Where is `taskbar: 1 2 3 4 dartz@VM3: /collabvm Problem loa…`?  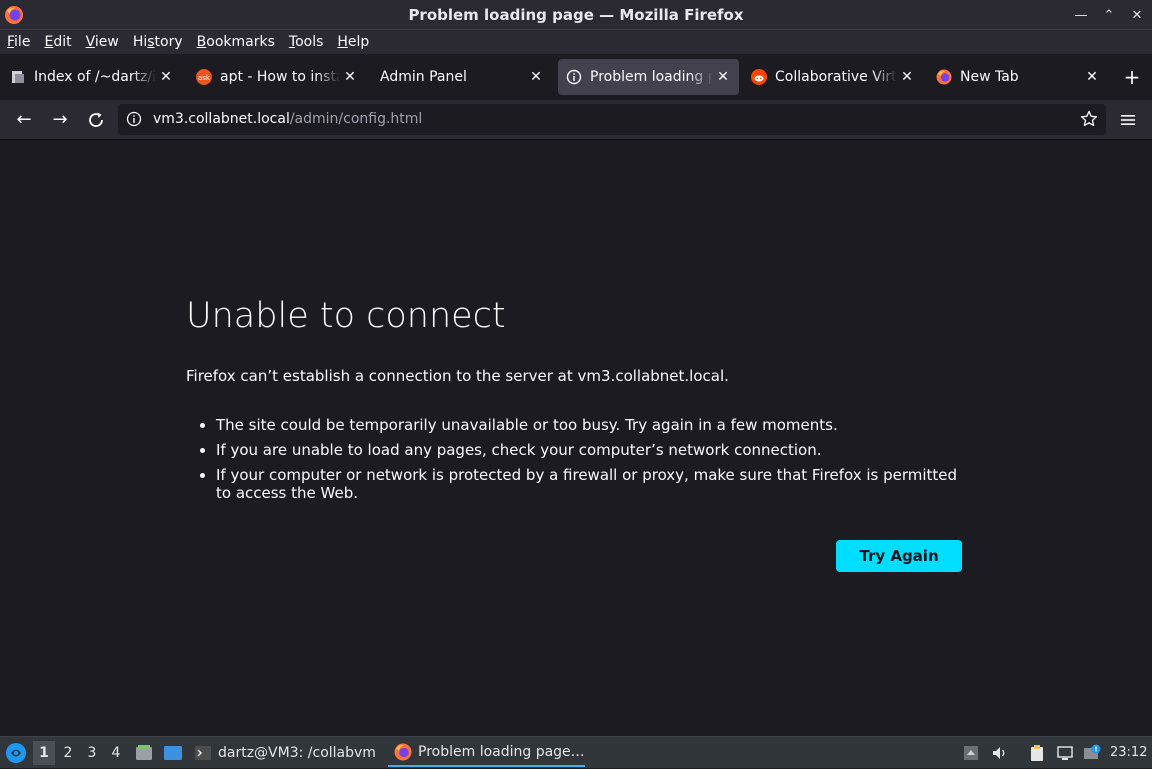 taskbar: 1 2 3 4 dartz@VM3: /collabvm Problem loa… is located at coordinates (576, 752).